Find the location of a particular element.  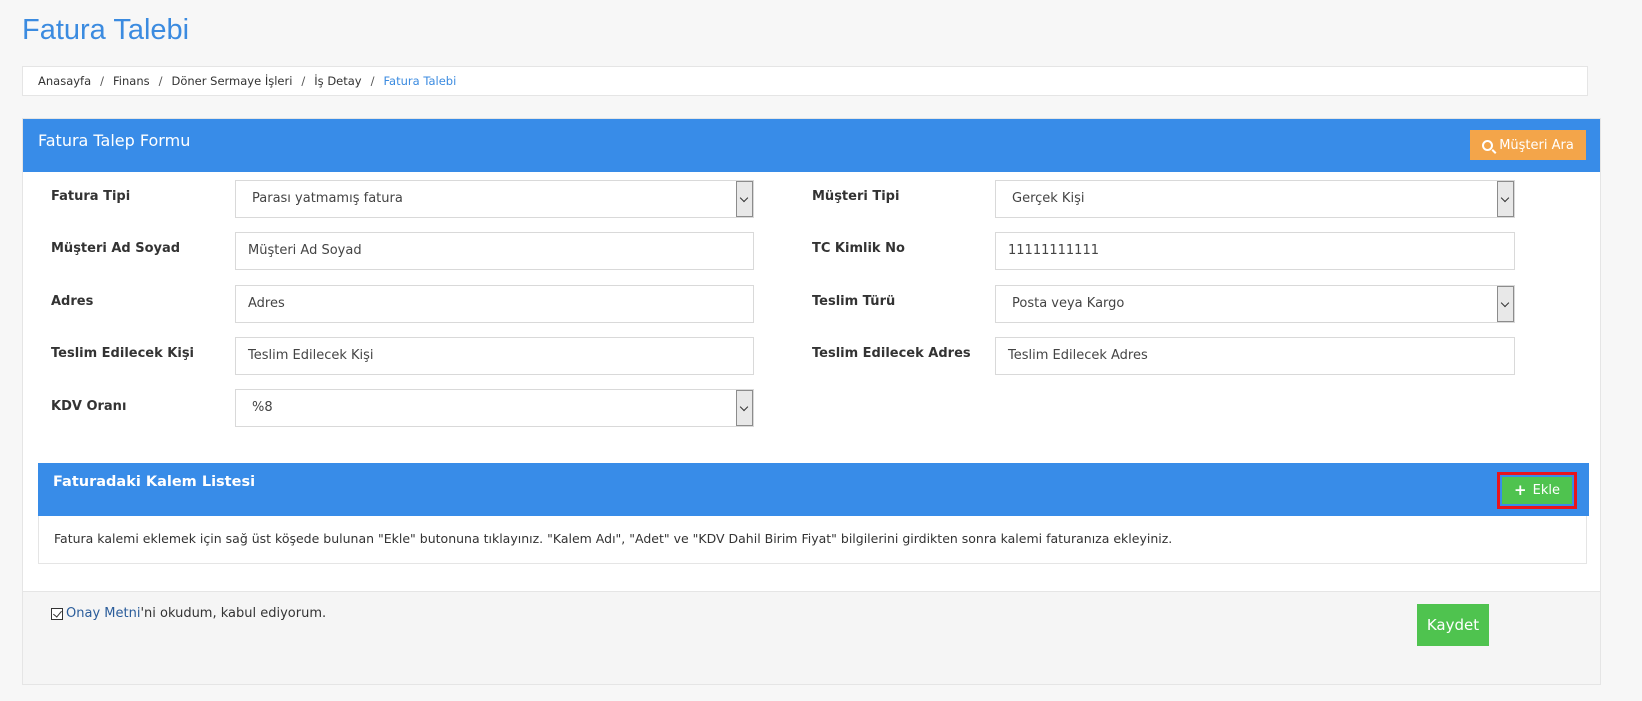

delivery-type-select: Posta veya Kargo is located at coordinates (1255, 304).